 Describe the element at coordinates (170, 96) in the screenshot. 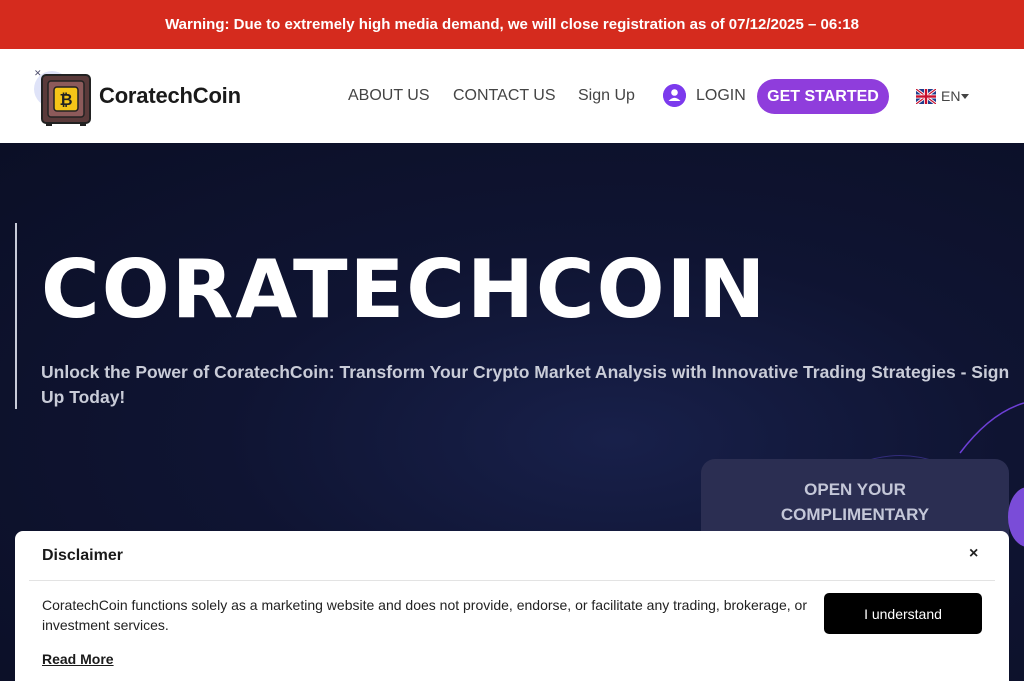

I see `brand-name: CoratechCoin` at that location.